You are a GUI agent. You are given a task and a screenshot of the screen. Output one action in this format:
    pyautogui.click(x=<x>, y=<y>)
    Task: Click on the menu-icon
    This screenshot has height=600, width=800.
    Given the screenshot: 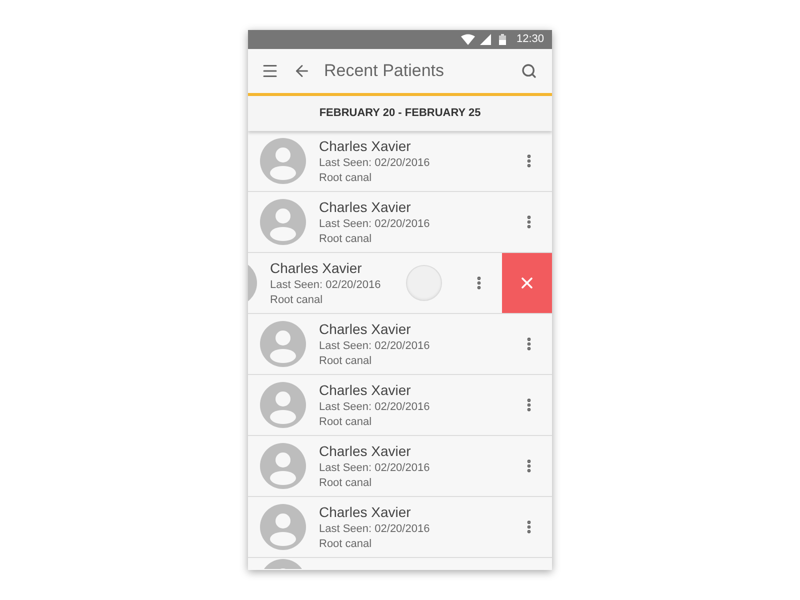 What is the action you would take?
    pyautogui.click(x=270, y=71)
    